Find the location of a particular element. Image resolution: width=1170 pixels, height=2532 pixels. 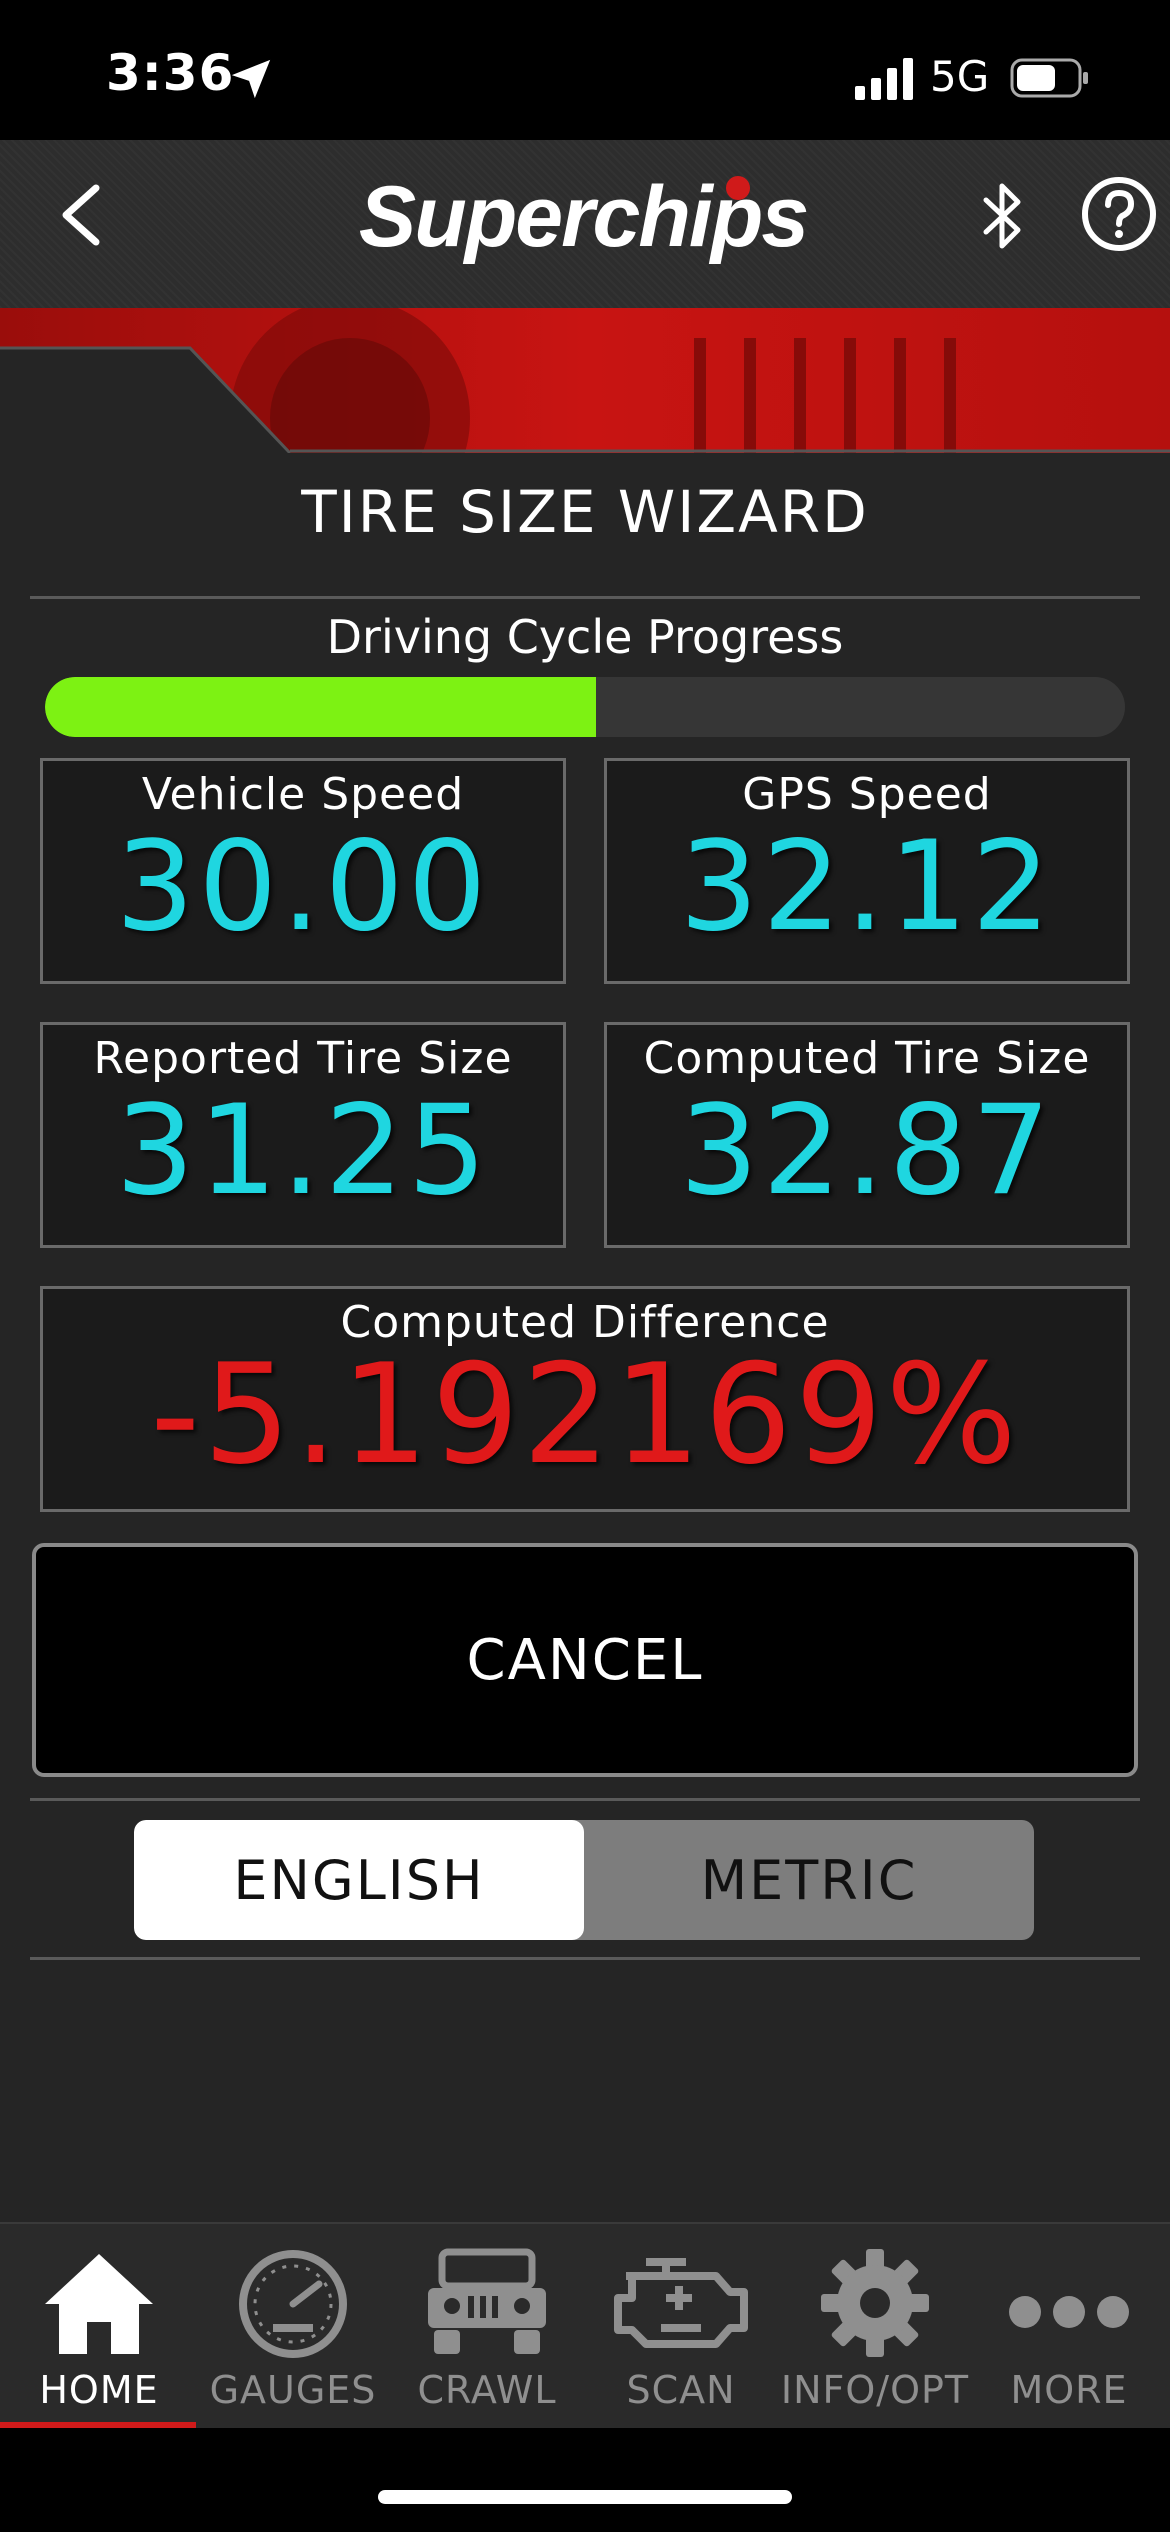

tab-gauges-label: GAUGES is located at coordinates (293, 2390).